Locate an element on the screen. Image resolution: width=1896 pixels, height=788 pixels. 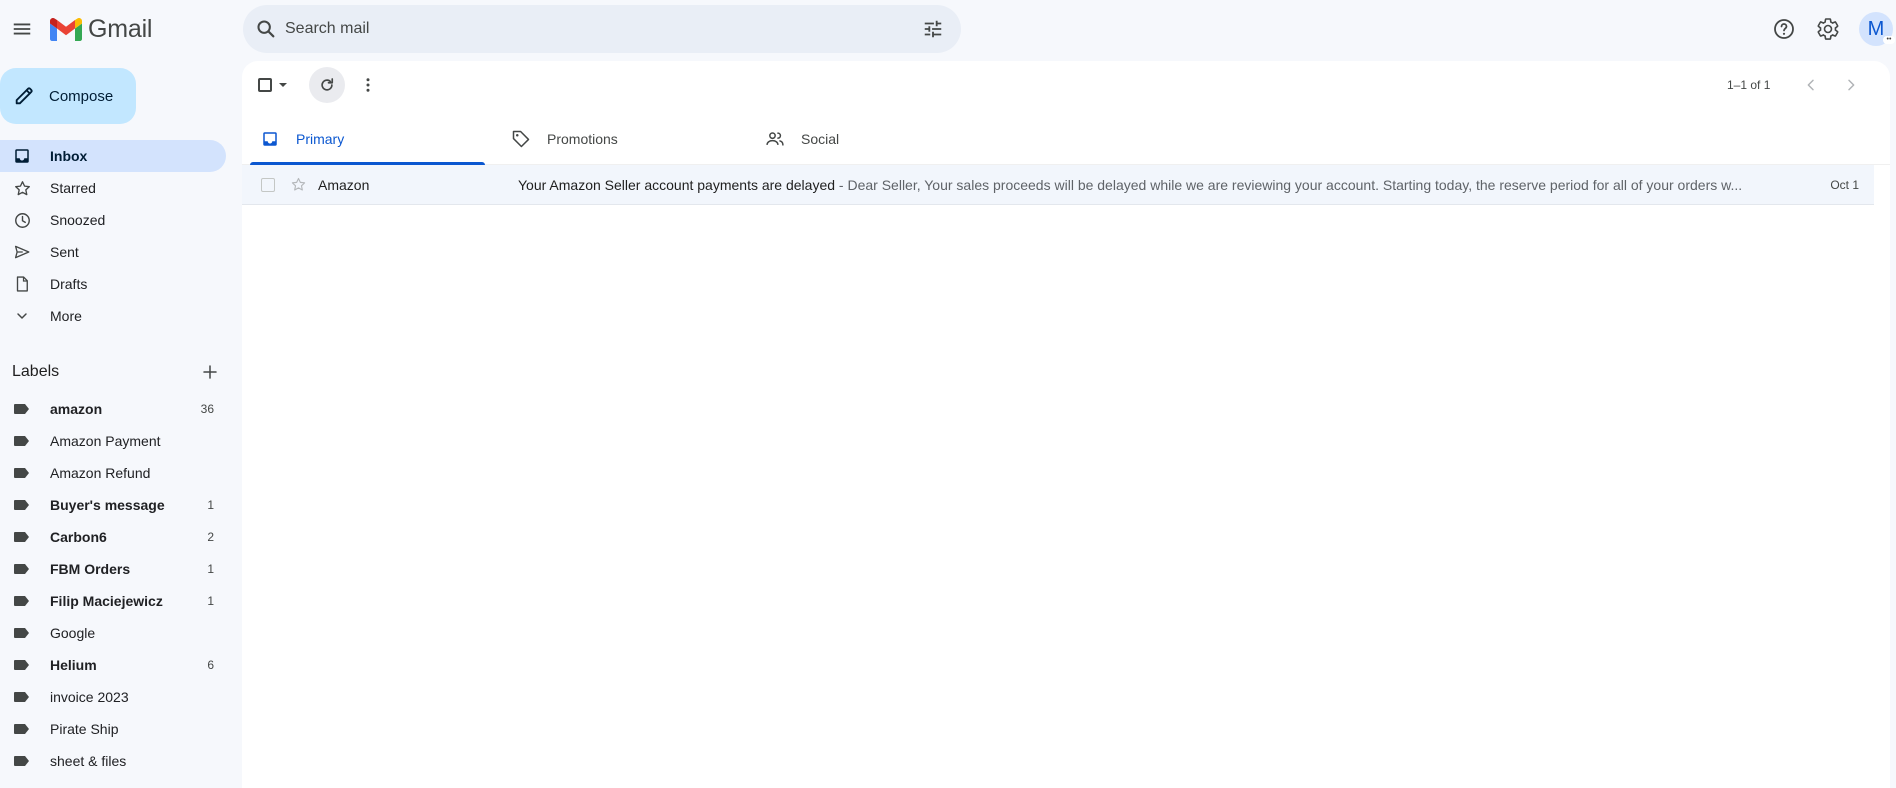
inbox-tab-icon is located at coordinates (270, 139).